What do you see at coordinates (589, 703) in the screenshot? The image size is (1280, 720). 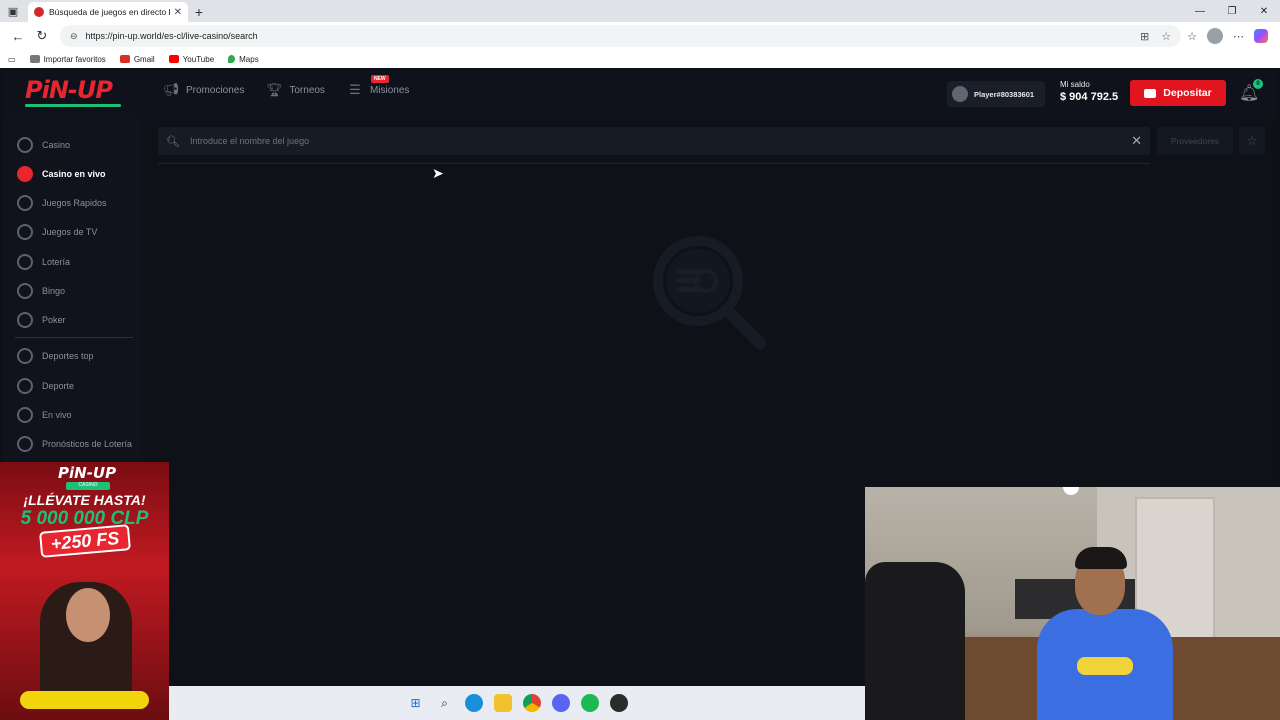 I see `spotify-icon` at bounding box center [589, 703].